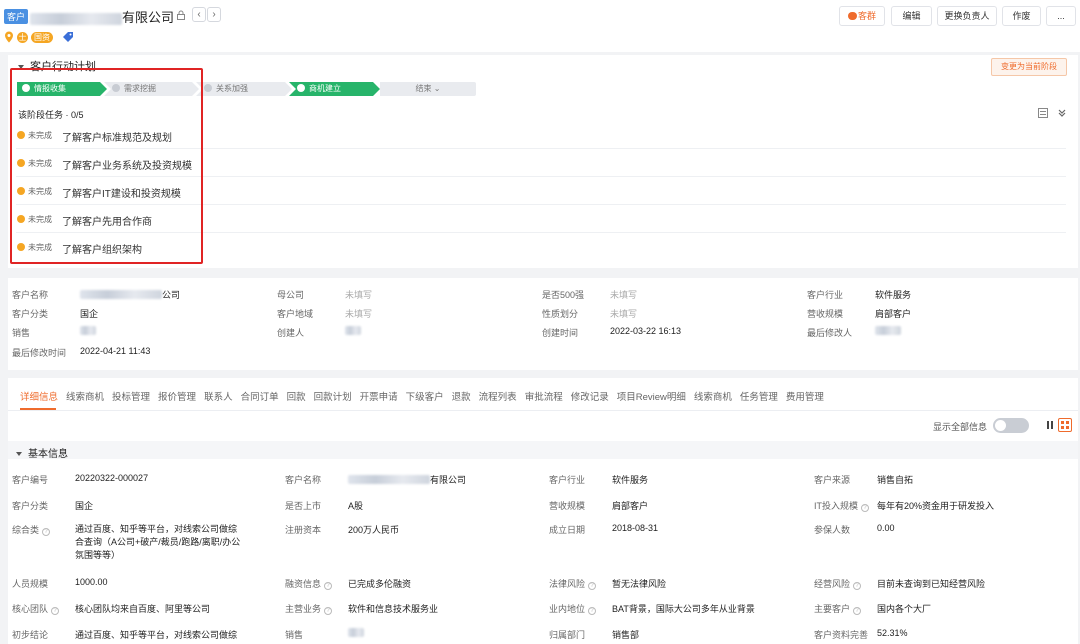 The image size is (1080, 644). Describe the element at coordinates (22, 37) in the screenshot. I see `level-badge: 士` at that location.